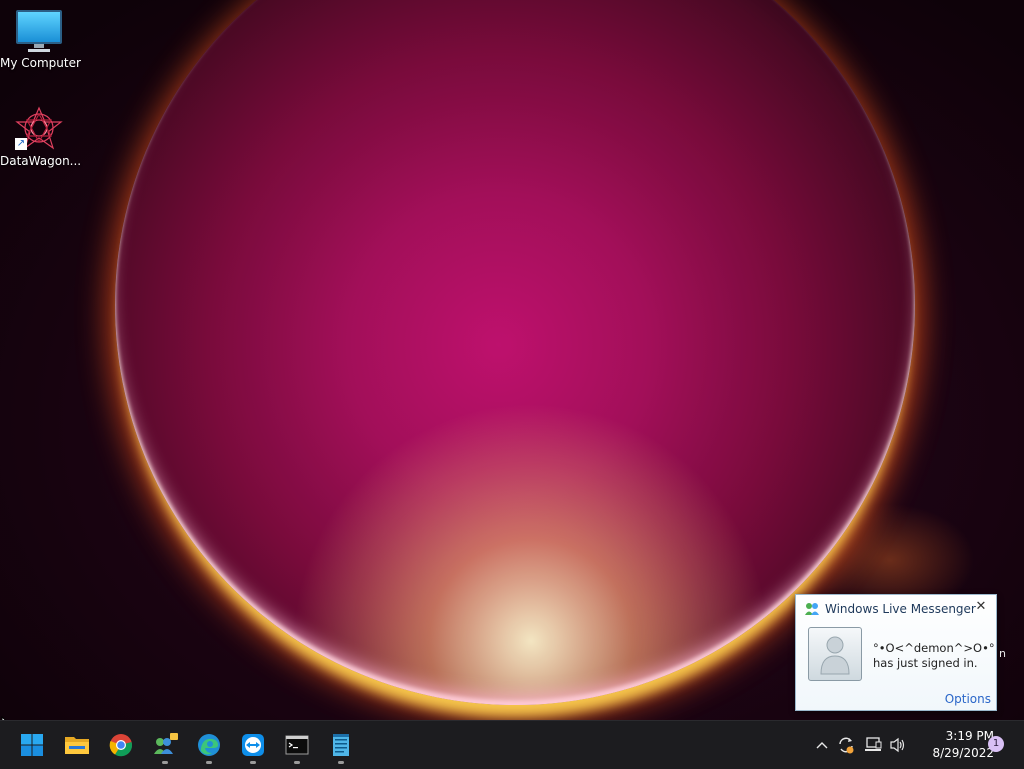  I want to click on speaker-volume-icon, so click(897, 745).